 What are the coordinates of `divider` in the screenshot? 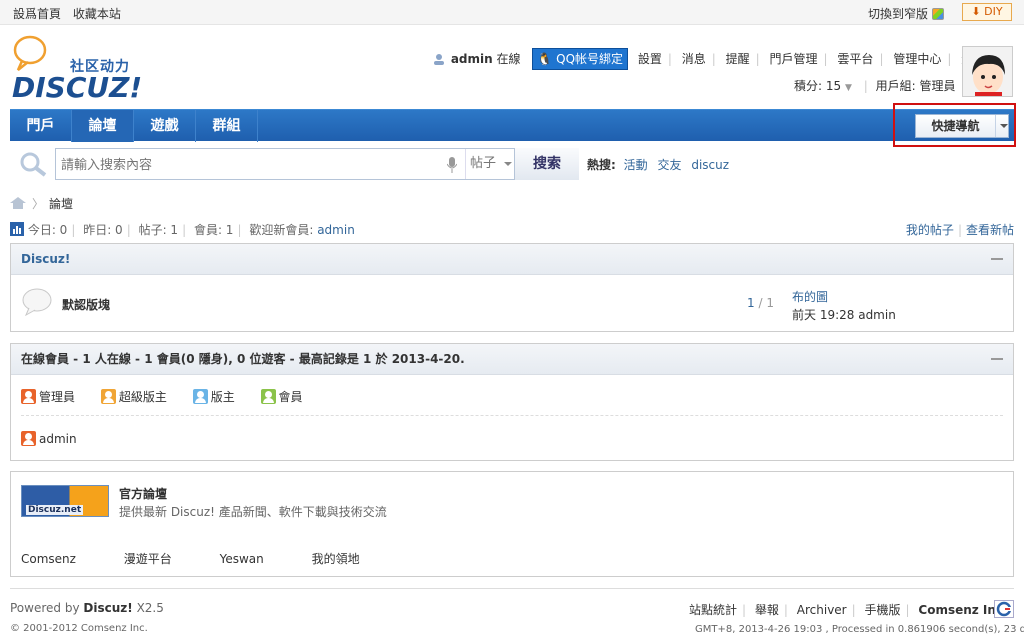 It's located at (512, 415).